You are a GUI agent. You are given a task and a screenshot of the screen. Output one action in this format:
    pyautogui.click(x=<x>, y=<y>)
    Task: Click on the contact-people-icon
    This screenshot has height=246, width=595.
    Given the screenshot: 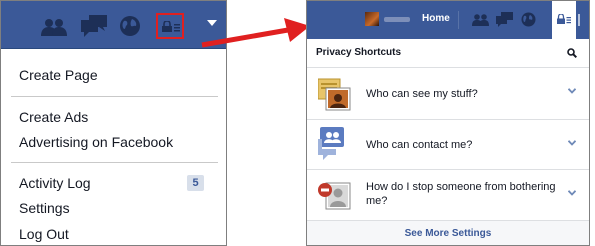 What is the action you would take?
    pyautogui.click(x=331, y=143)
    